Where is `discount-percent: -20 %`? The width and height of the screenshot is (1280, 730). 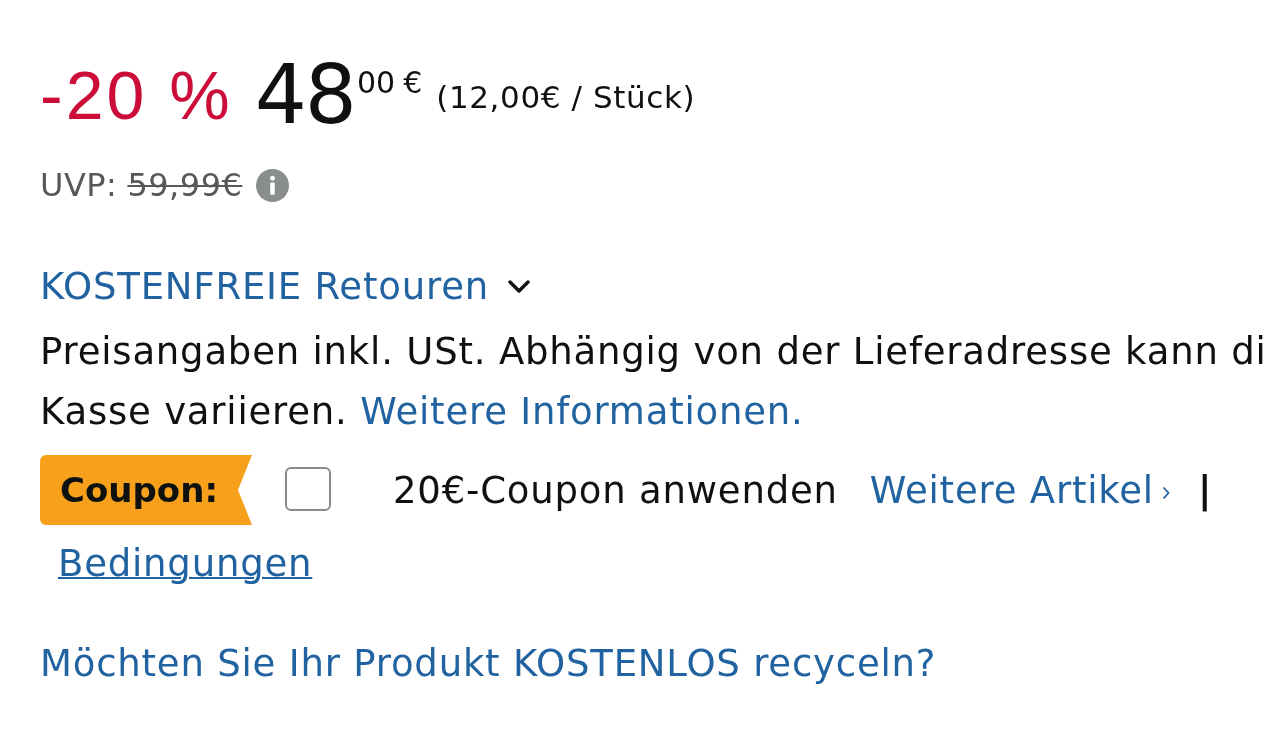
discount-percent: -20 % is located at coordinates (136, 95).